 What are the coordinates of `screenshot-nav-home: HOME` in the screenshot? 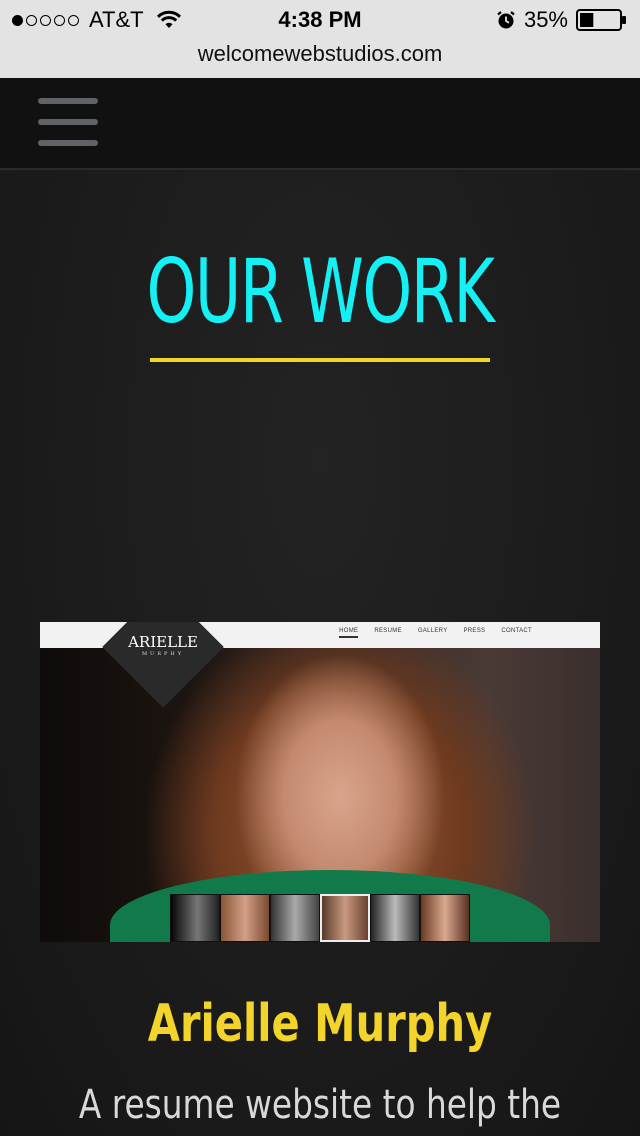 It's located at (349, 633).